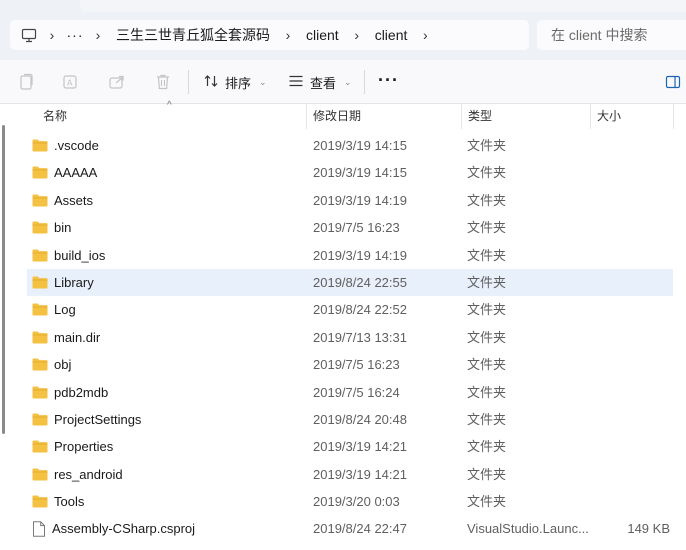  I want to click on address-bar: › ··· › 三生三世青丘狐全套源码 › client › client ›, so click(269, 35).